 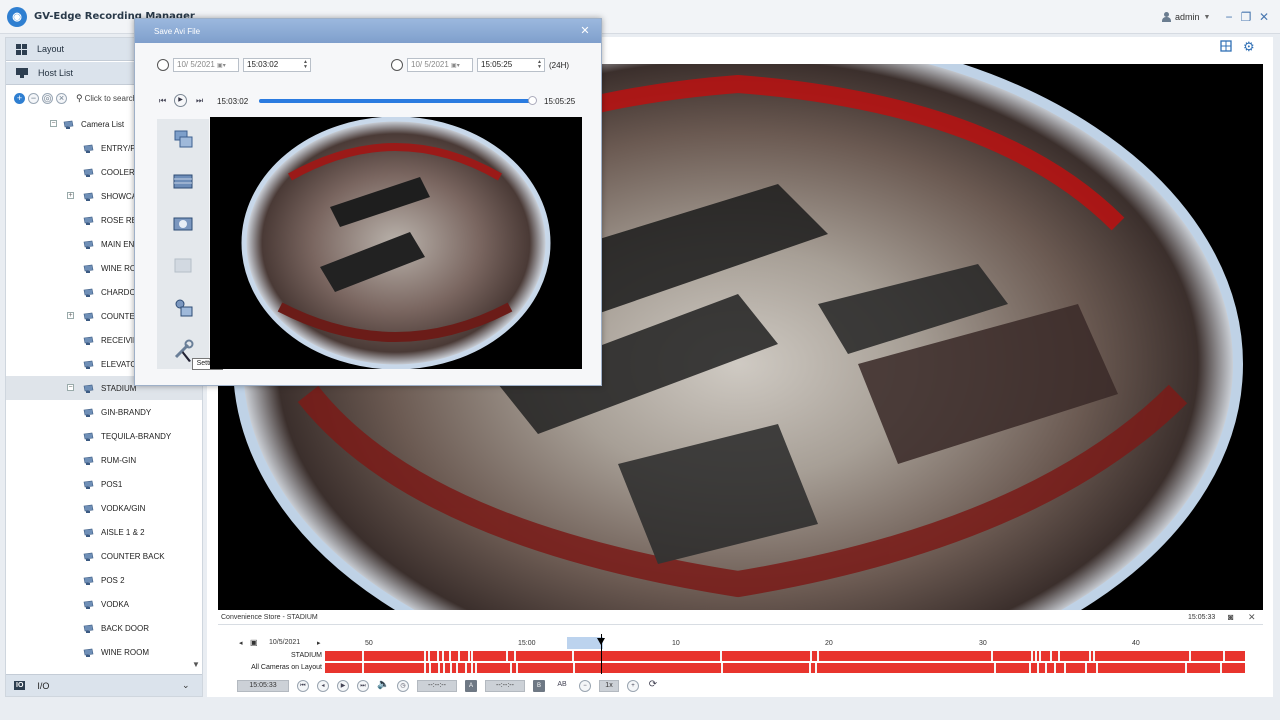 I want to click on speed-field: 1x, so click(x=609, y=686).